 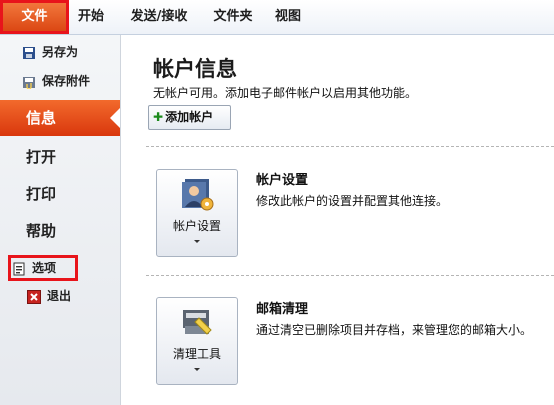 I want to click on backstage-tab-open: 打开, so click(x=60, y=157).